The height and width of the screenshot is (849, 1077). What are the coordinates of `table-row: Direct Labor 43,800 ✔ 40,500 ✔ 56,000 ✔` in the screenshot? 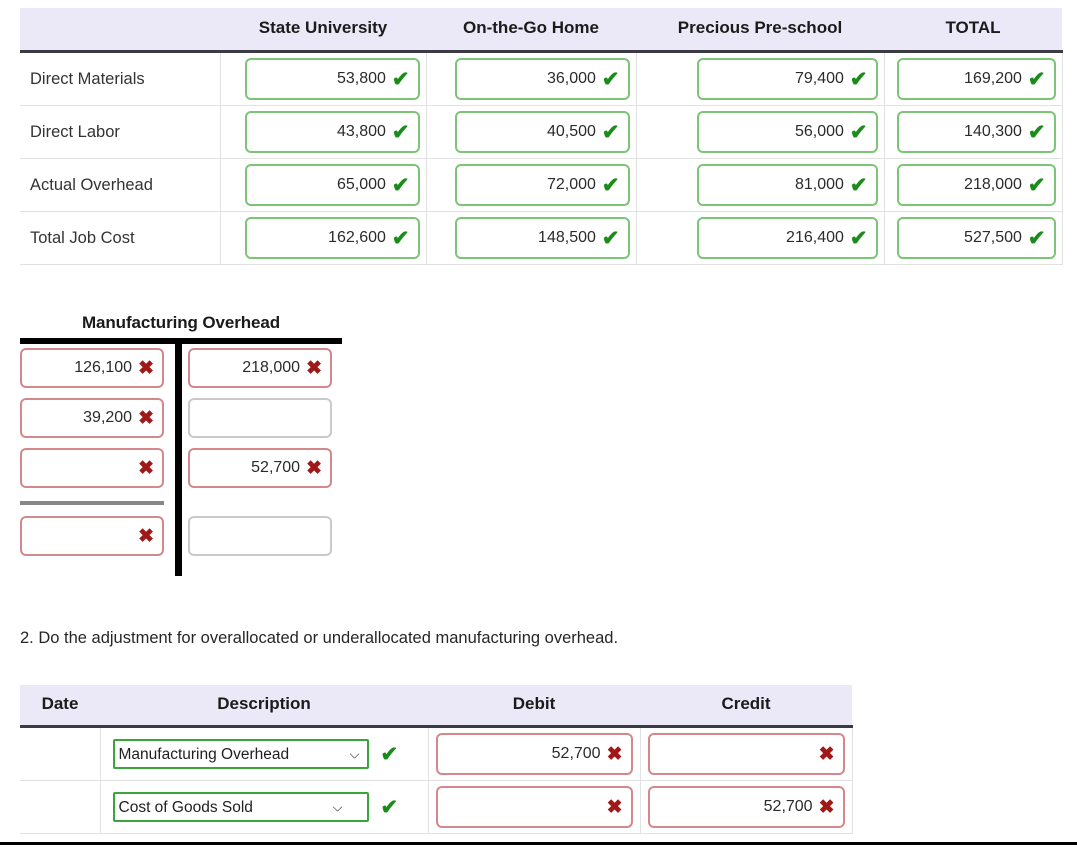 It's located at (541, 132).